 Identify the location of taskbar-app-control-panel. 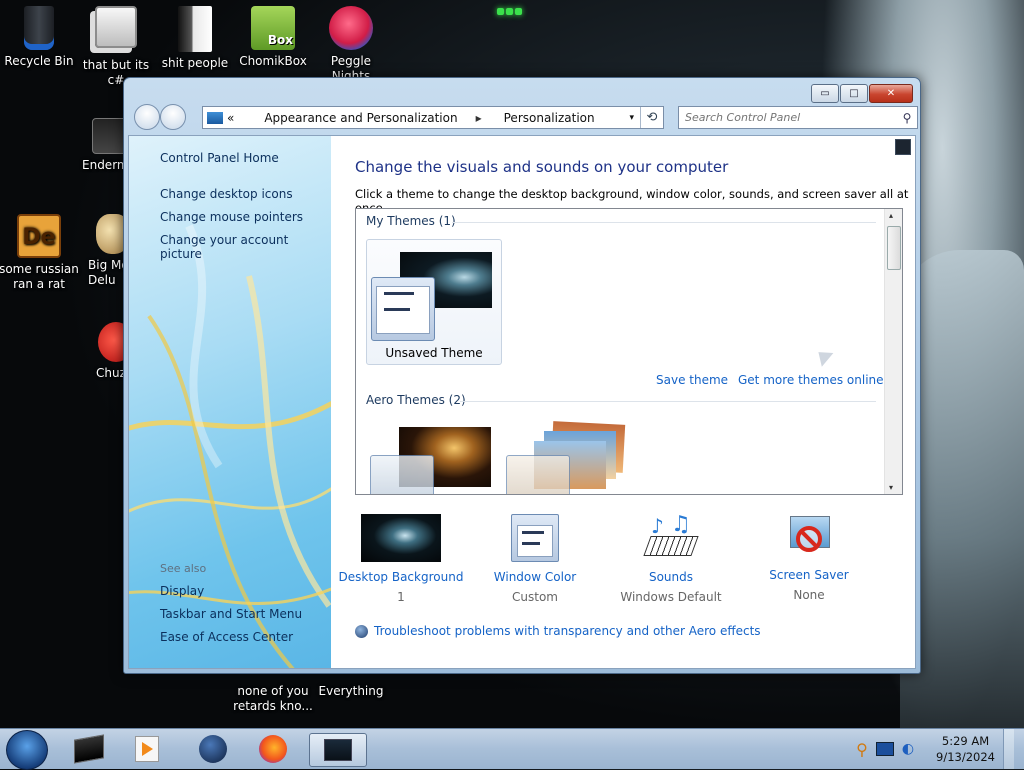
(338, 750).